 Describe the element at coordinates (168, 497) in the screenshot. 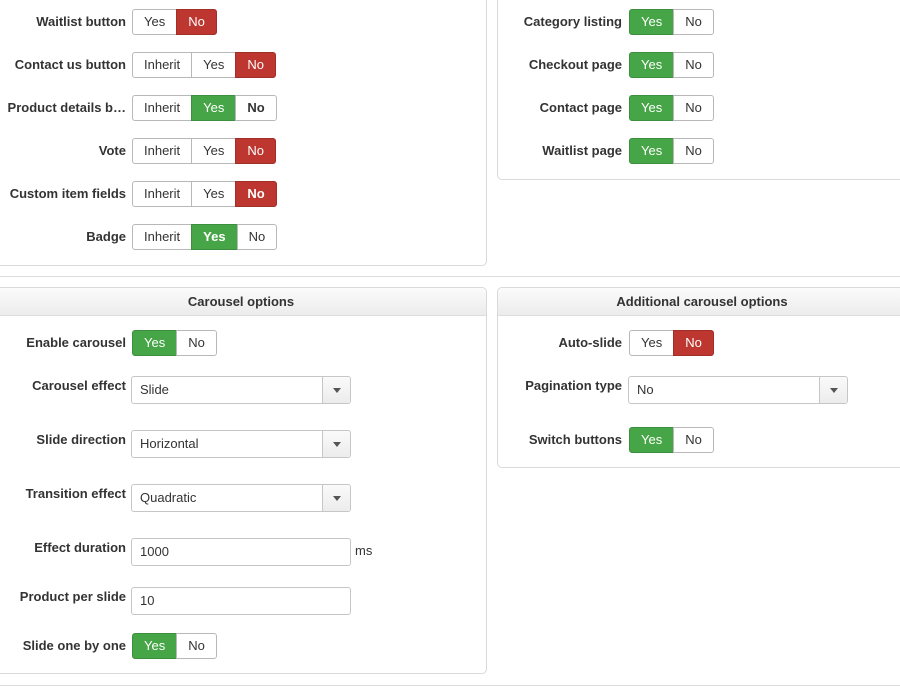

I see `transition-effect-value: Quadratic` at that location.